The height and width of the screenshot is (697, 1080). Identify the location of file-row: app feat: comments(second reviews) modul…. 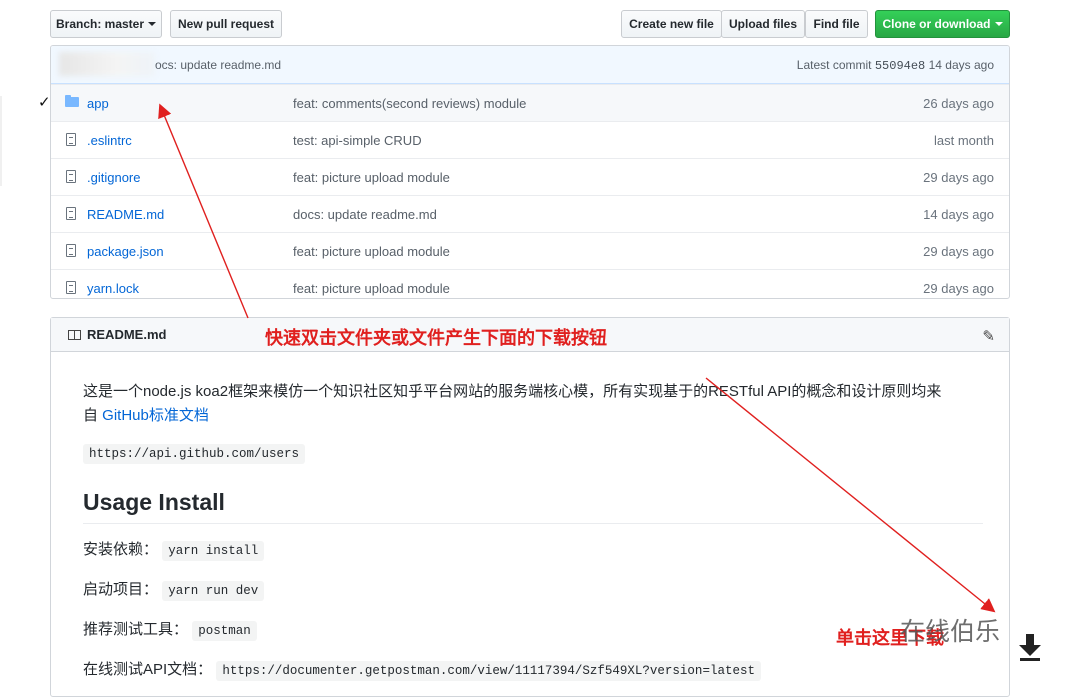
(530, 102).